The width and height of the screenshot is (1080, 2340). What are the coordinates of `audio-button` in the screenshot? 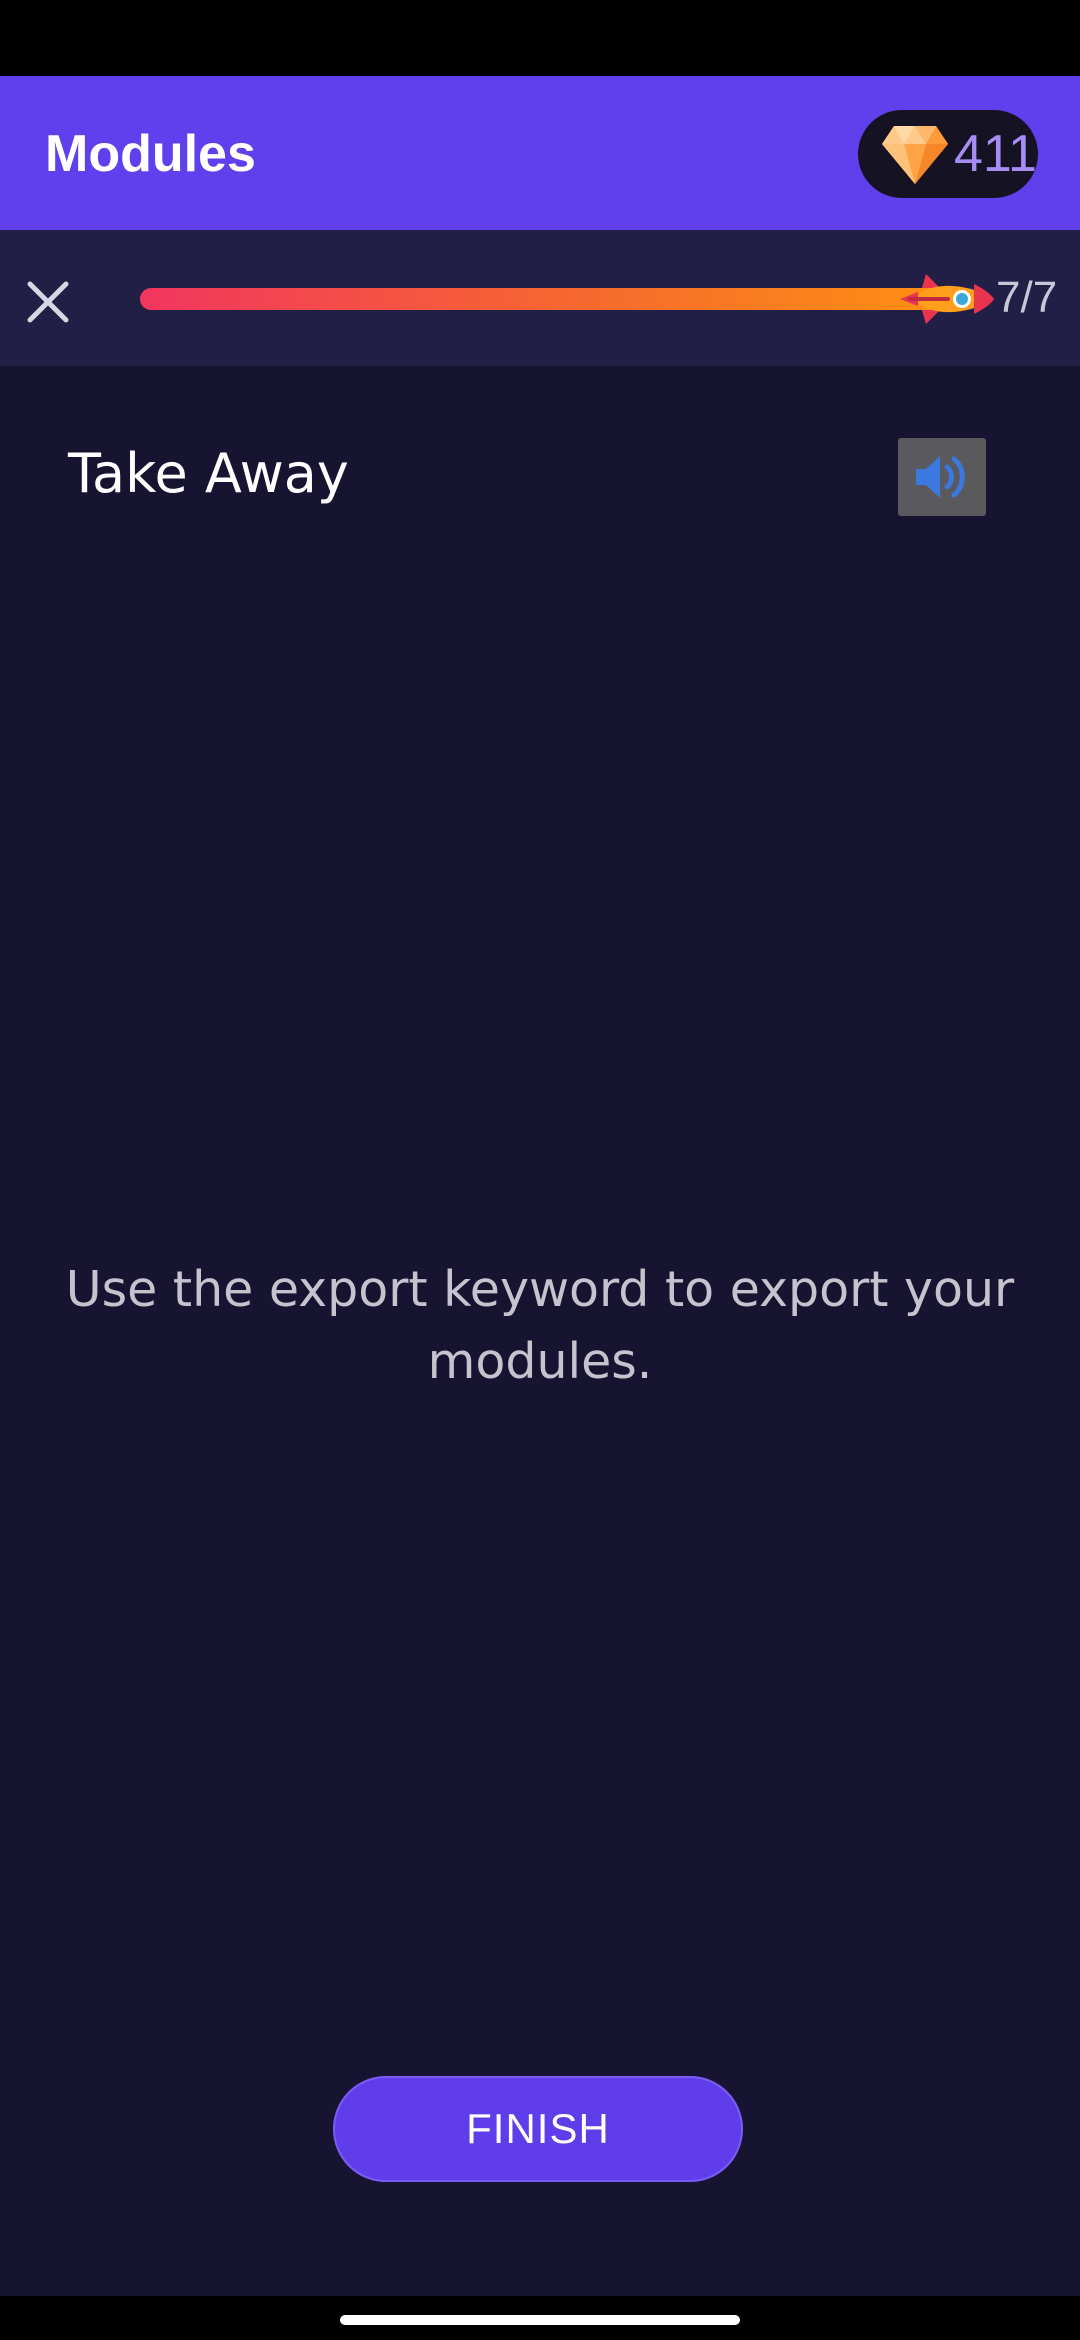 It's located at (942, 477).